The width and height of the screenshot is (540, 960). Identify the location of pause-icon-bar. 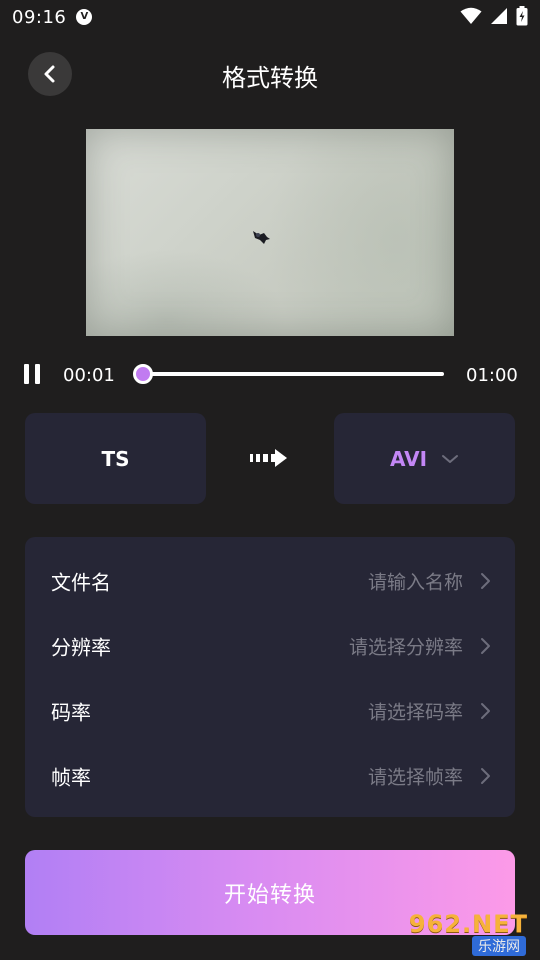
(37, 374).